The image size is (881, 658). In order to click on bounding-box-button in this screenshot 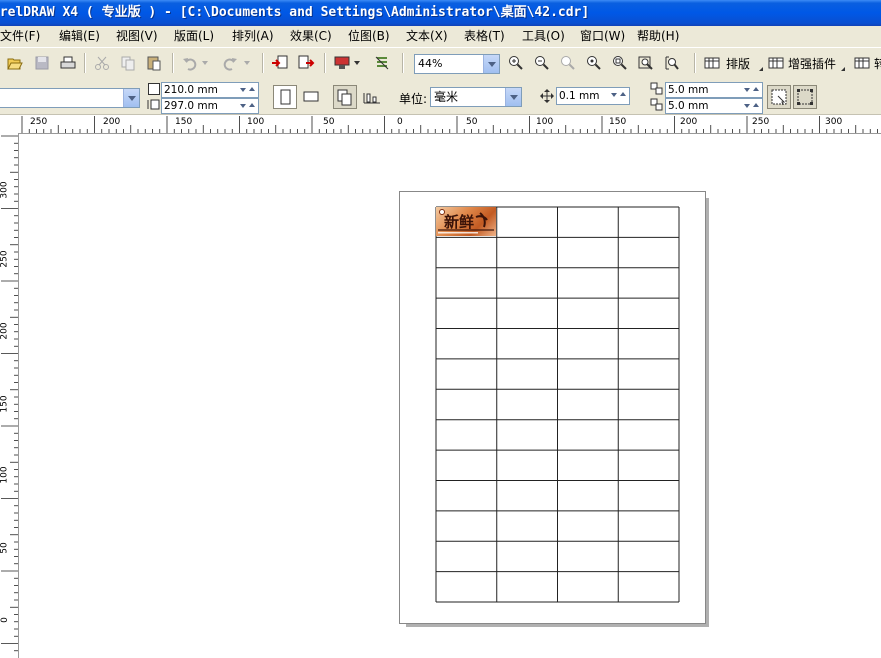, I will do `click(805, 97)`.